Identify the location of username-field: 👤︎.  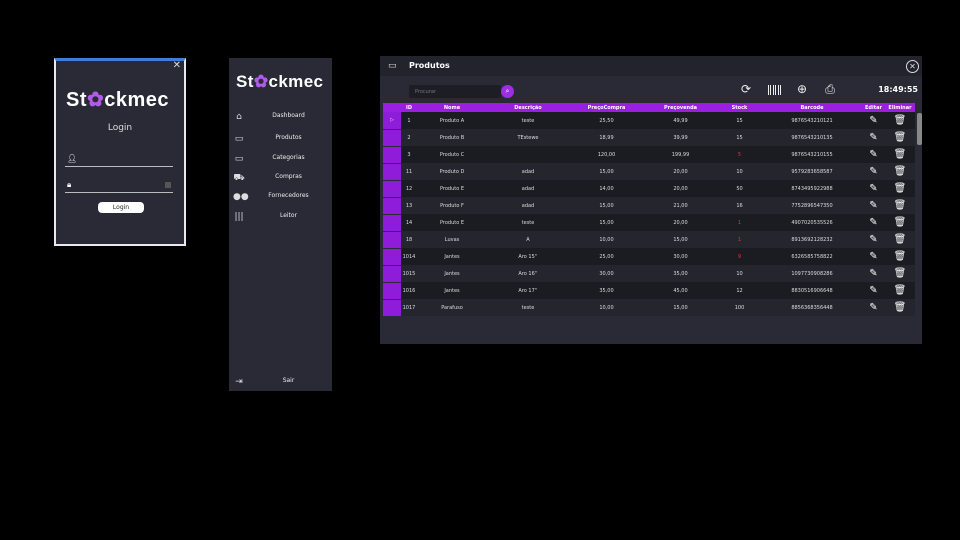
(119, 160).